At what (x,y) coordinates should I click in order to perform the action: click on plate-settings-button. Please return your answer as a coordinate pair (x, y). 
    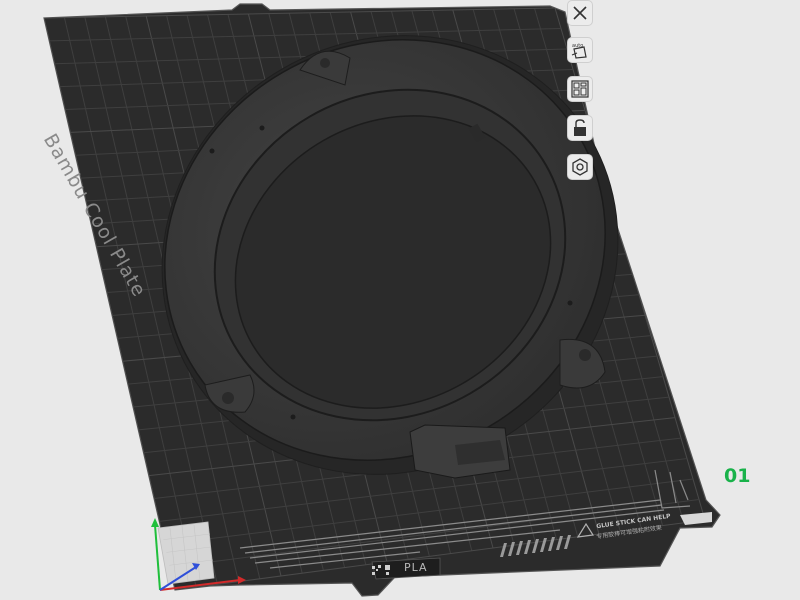
    Looking at the image, I should click on (580, 167).